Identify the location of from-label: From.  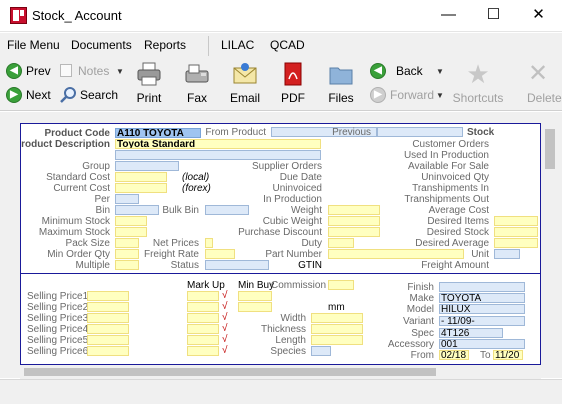
(422, 355).